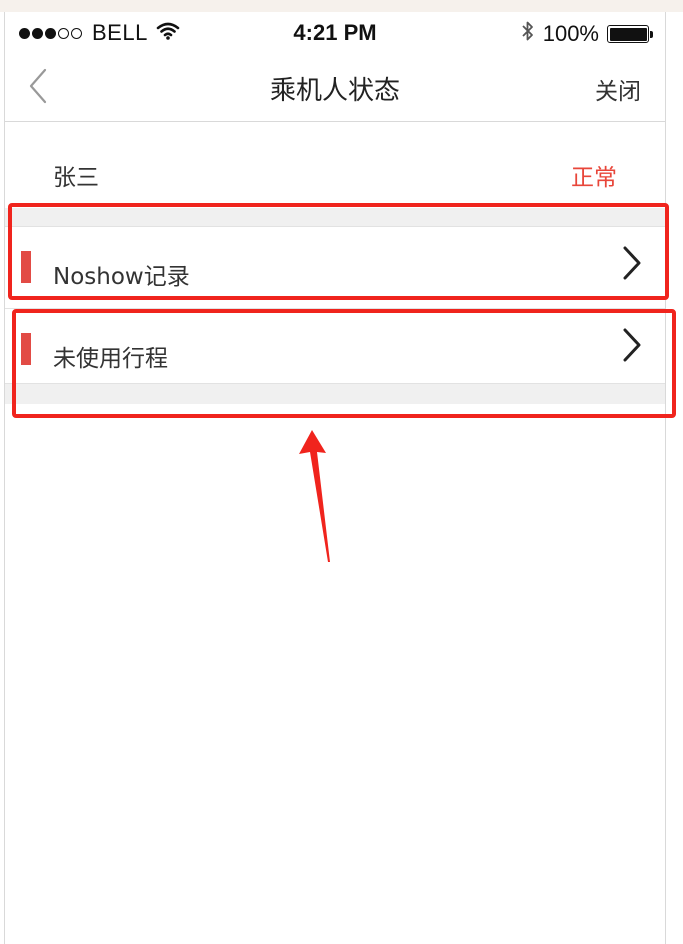  I want to click on background-strip, so click(341, 6).